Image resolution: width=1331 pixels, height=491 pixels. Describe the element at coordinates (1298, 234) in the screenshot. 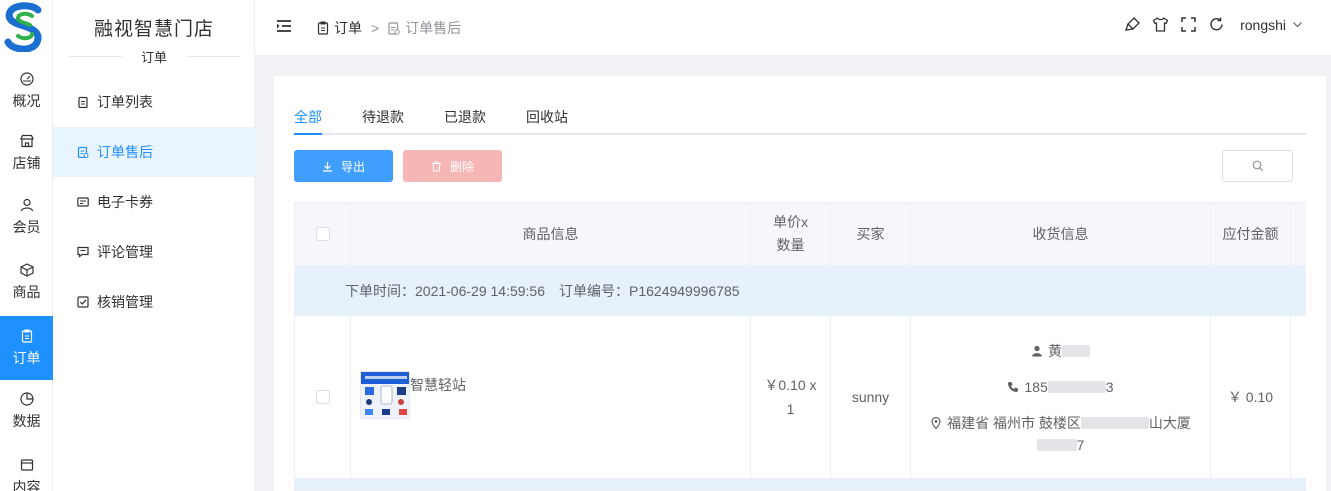

I see `column-more: ·` at that location.